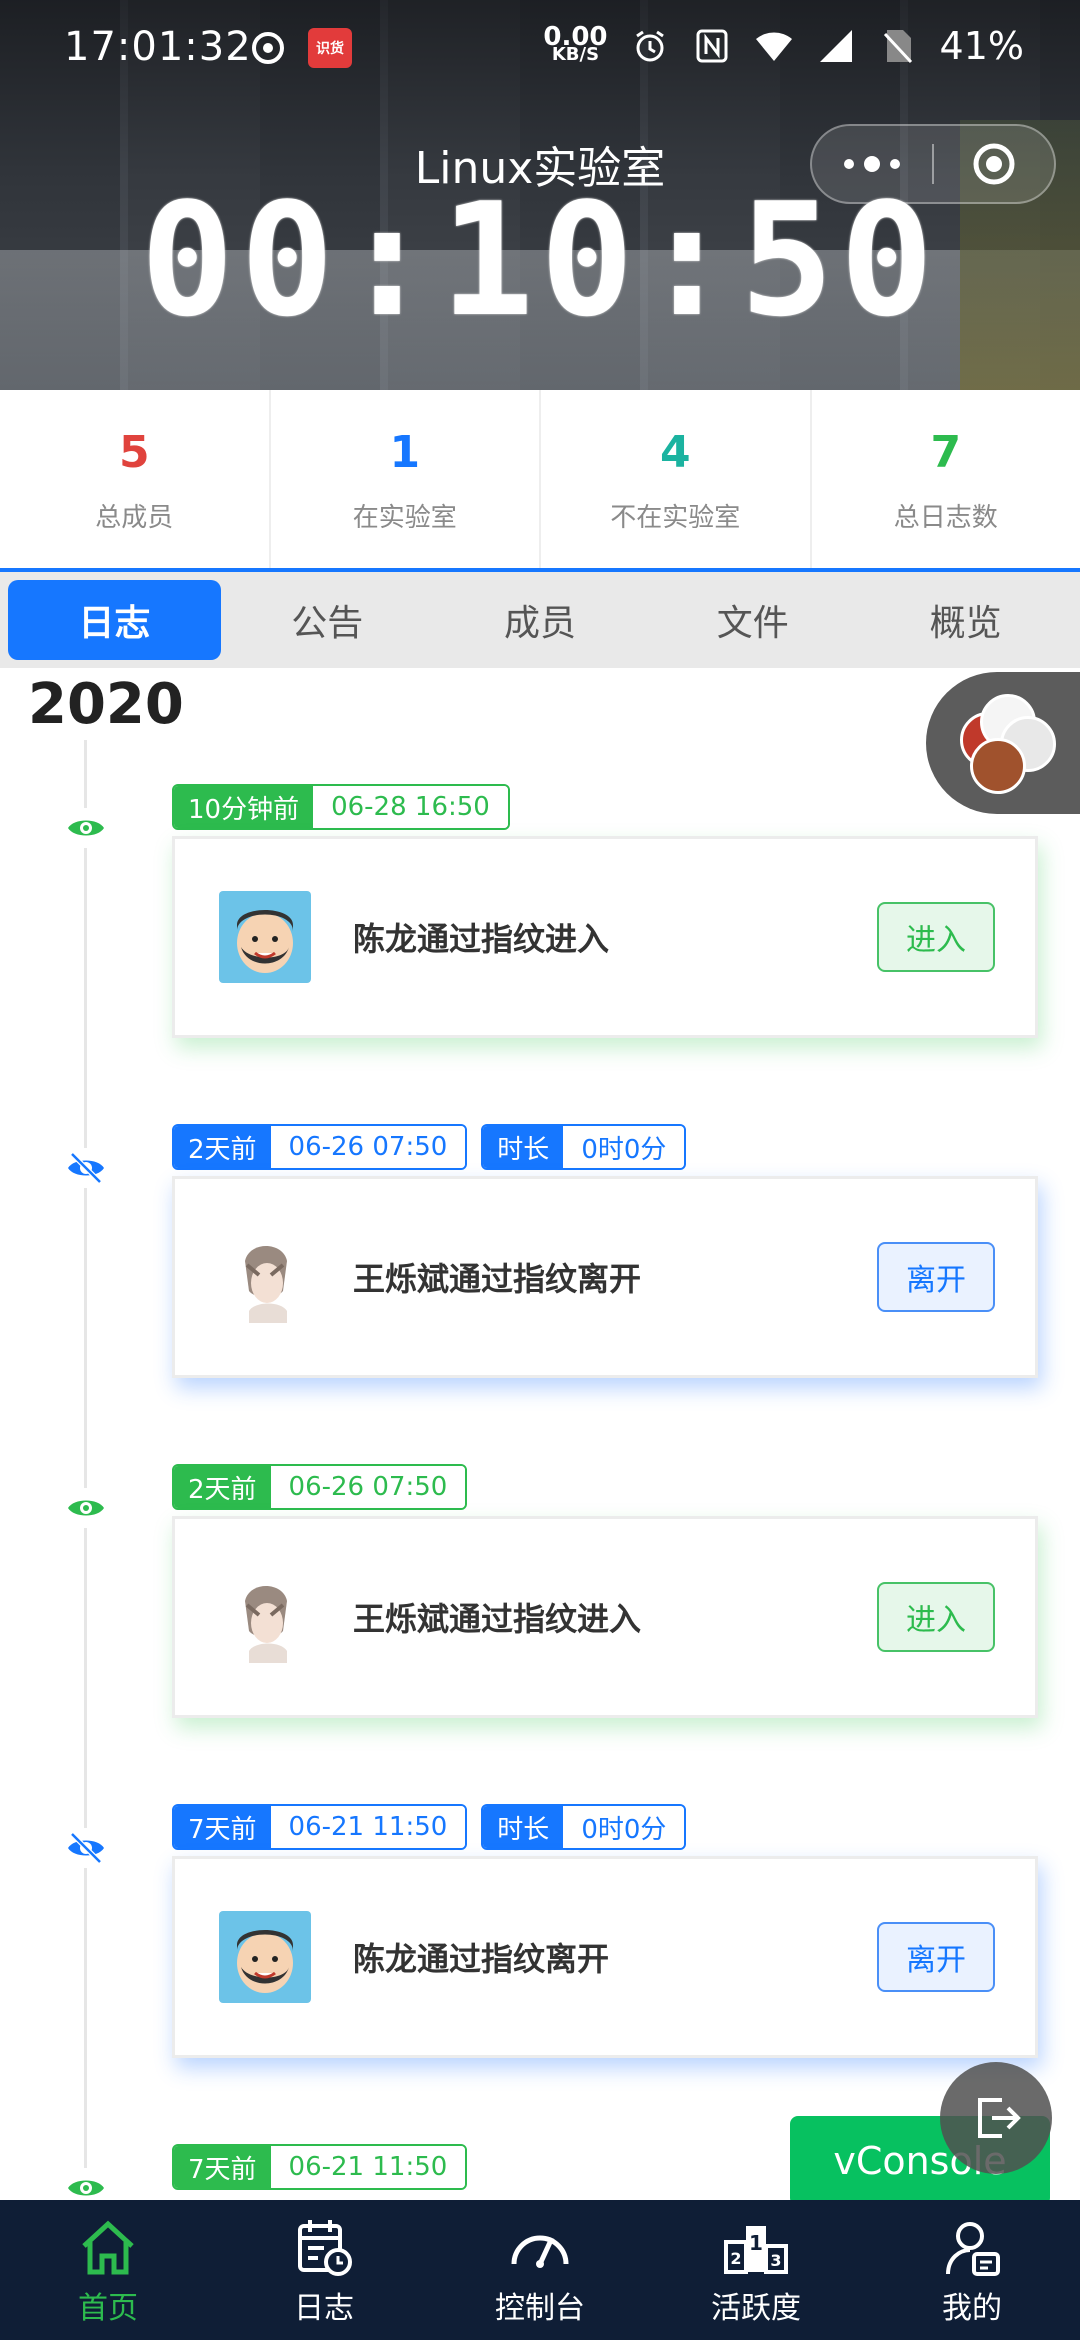 The width and height of the screenshot is (1080, 2340). I want to click on nav-label: 首页, so click(108, 2308).